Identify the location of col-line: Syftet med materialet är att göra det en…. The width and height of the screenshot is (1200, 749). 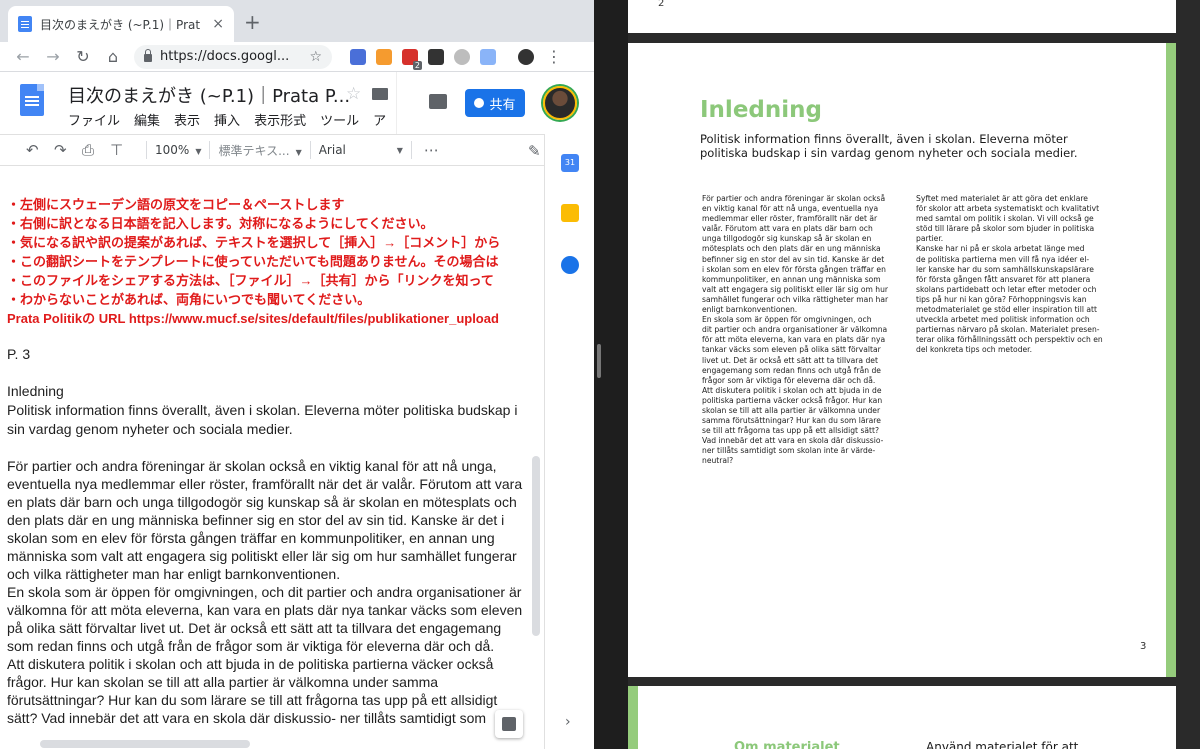
(1002, 198).